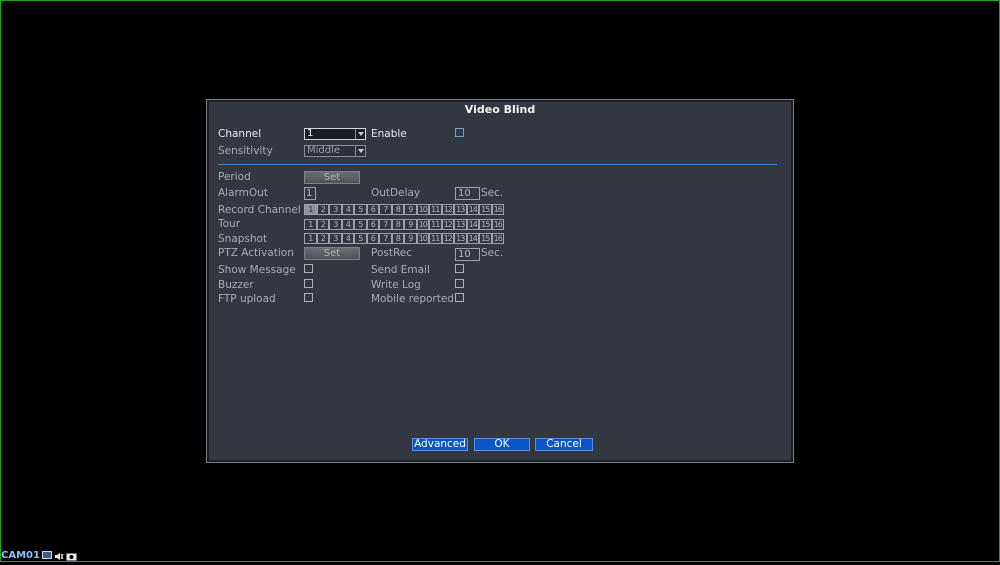 The image size is (1000, 565). I want to click on enable-label: Enable, so click(389, 134).